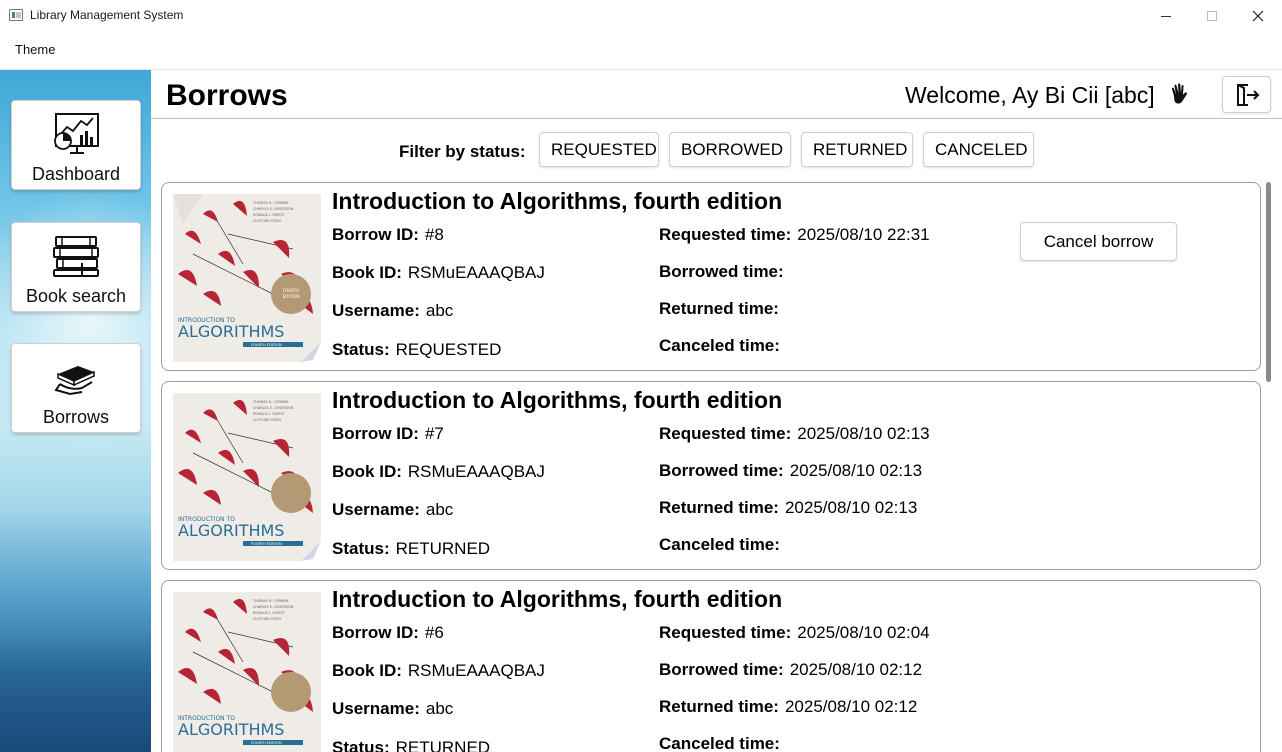 This screenshot has height=752, width=1282. What do you see at coordinates (448, 349) in the screenshot?
I see `field-value: REQUESTED` at bounding box center [448, 349].